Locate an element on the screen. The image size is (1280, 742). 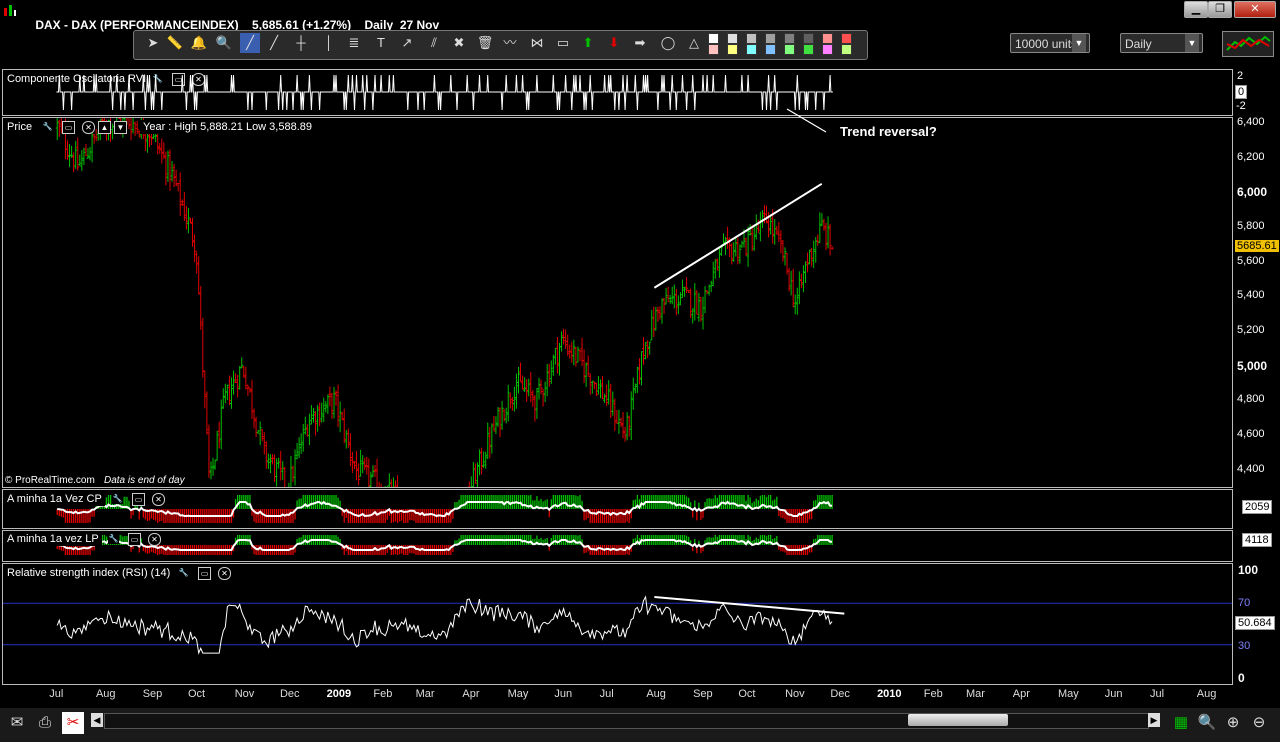
annotation-text: Trend reversal? is located at coordinates (888, 131).